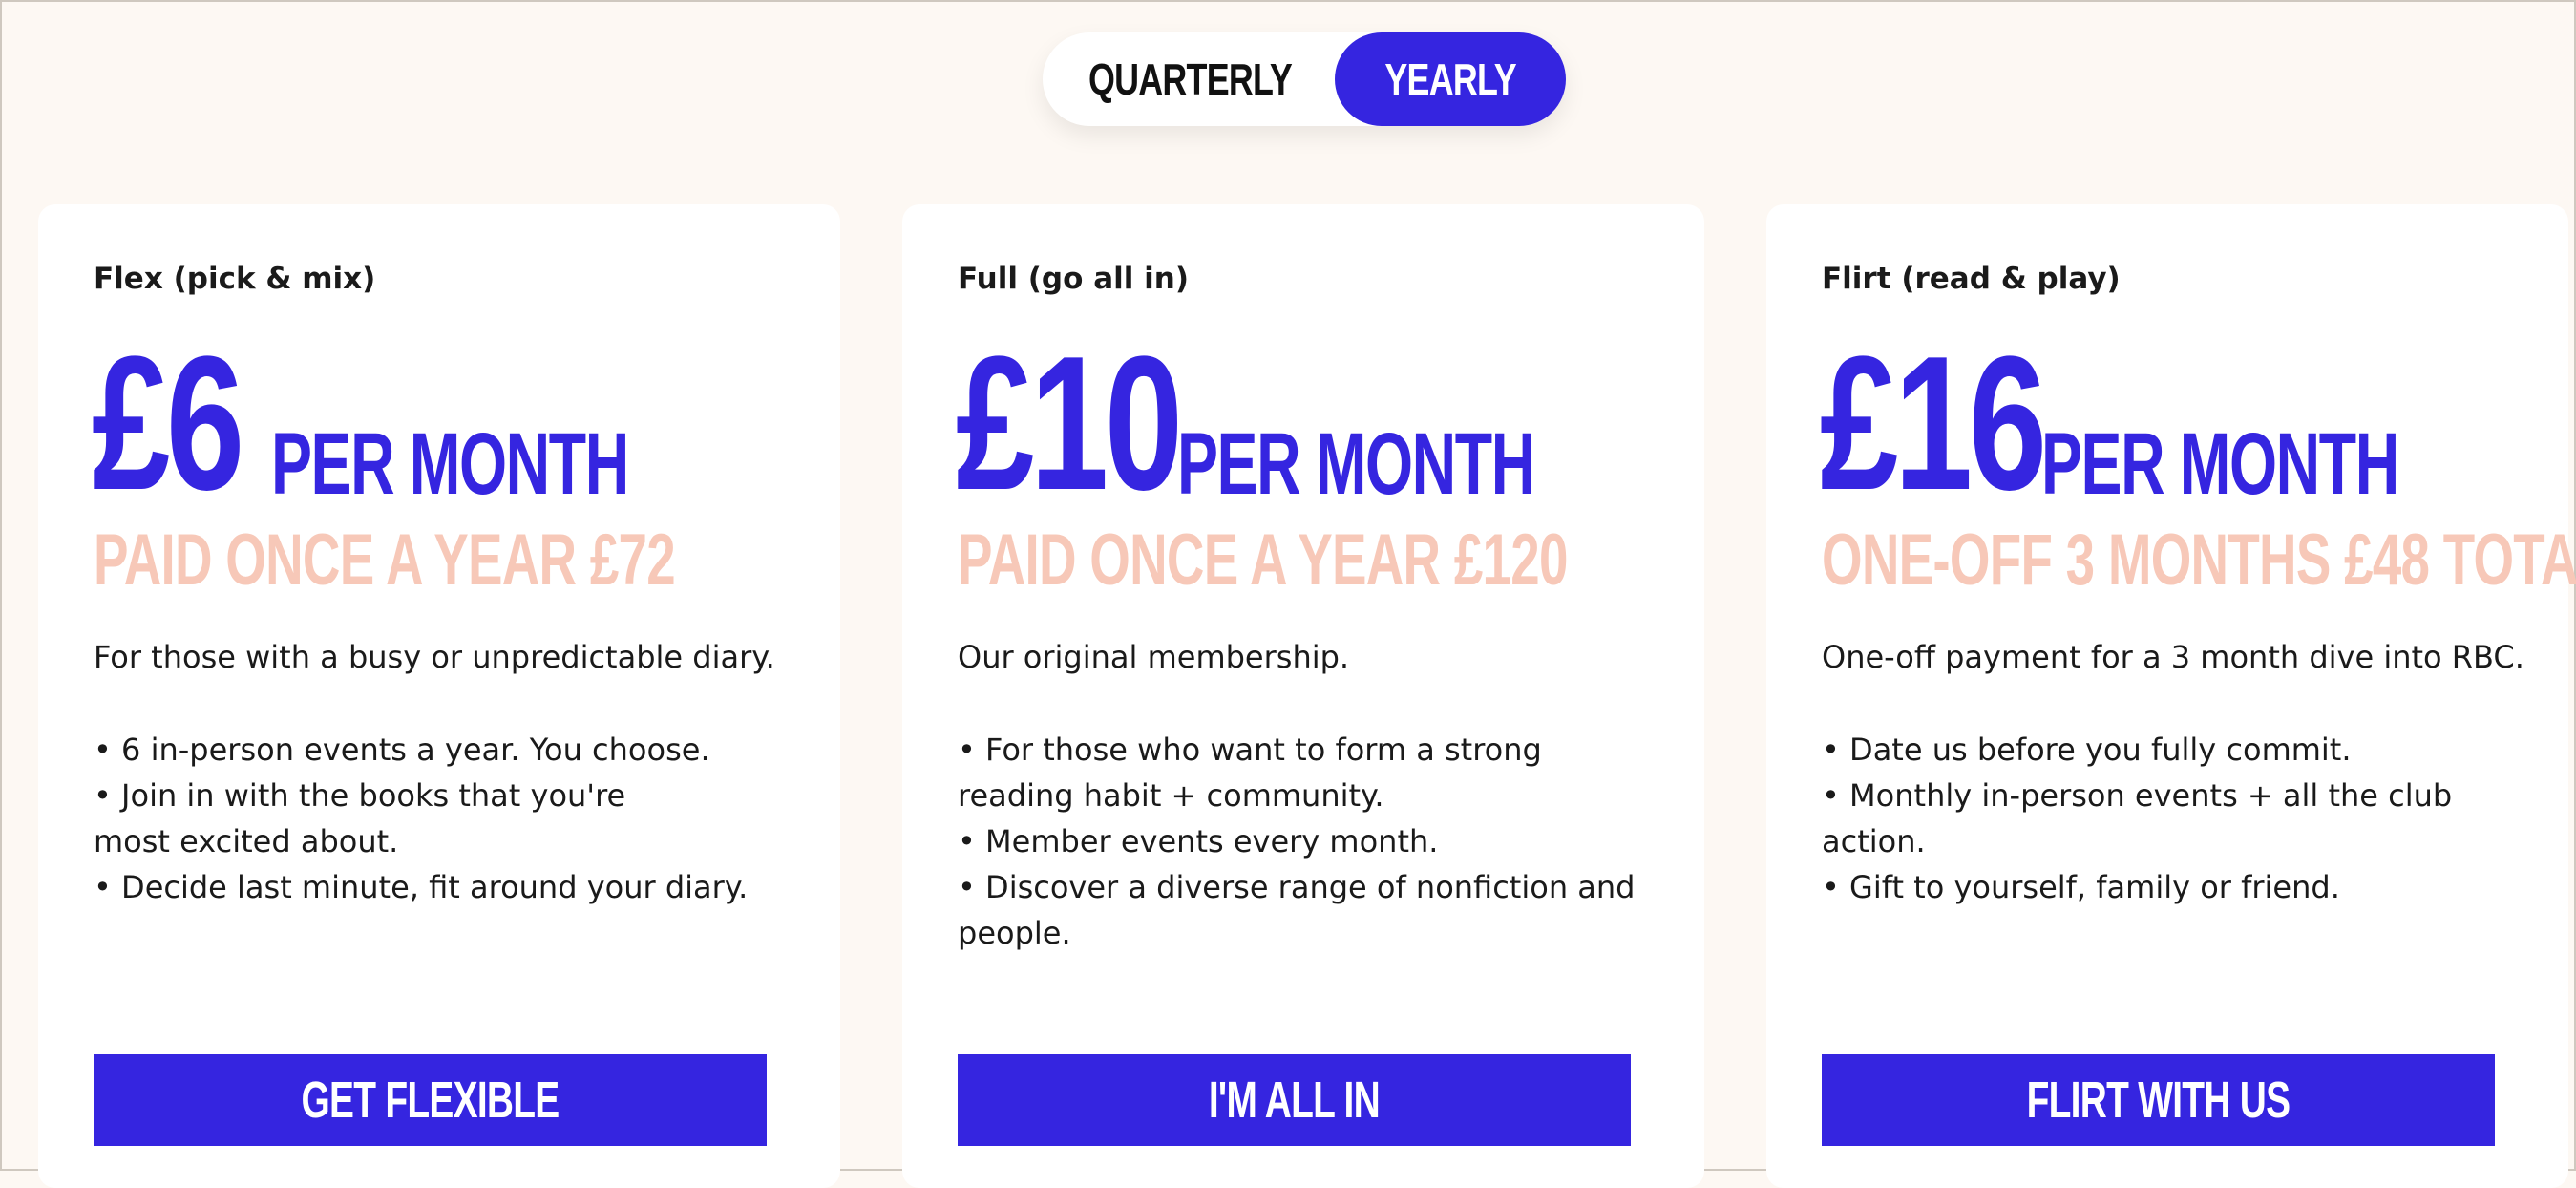  I want to click on feature-item: Member events every month., so click(1311, 841).